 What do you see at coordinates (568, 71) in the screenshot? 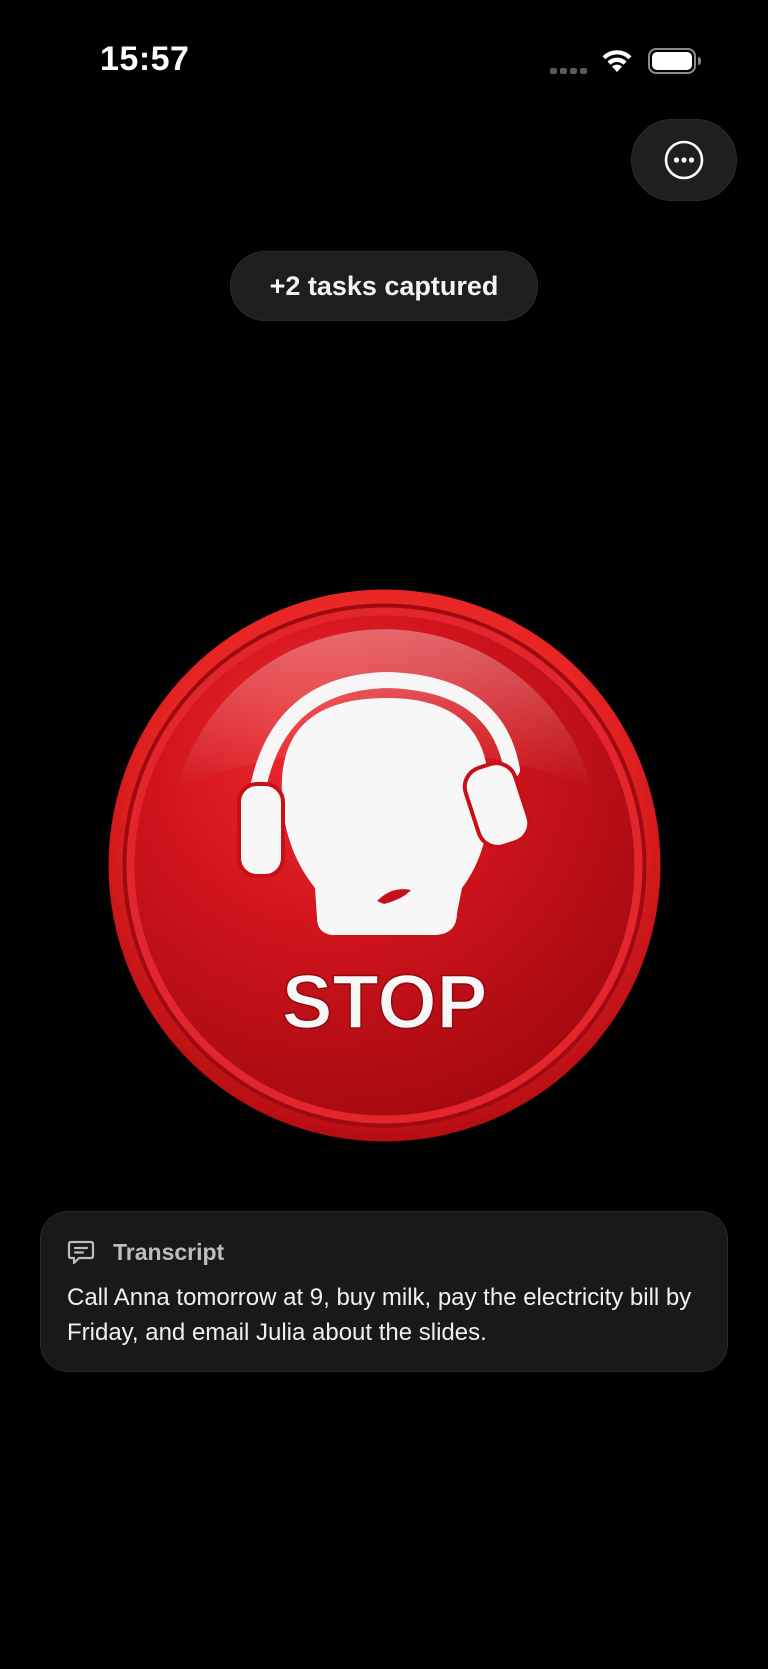
I see `cellular-signal-icon` at bounding box center [568, 71].